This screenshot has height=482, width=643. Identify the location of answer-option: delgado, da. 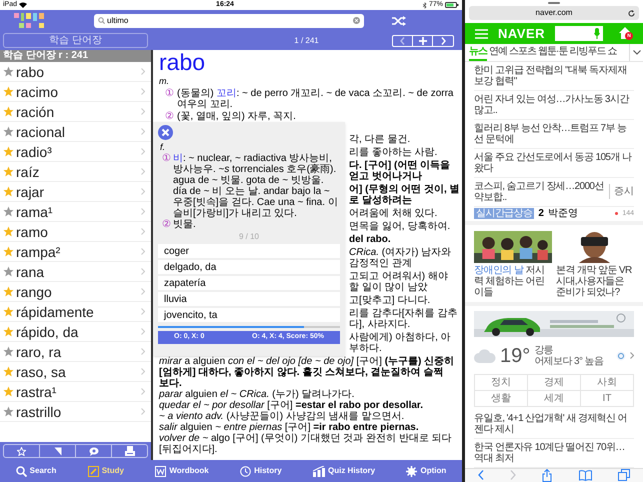
(249, 267).